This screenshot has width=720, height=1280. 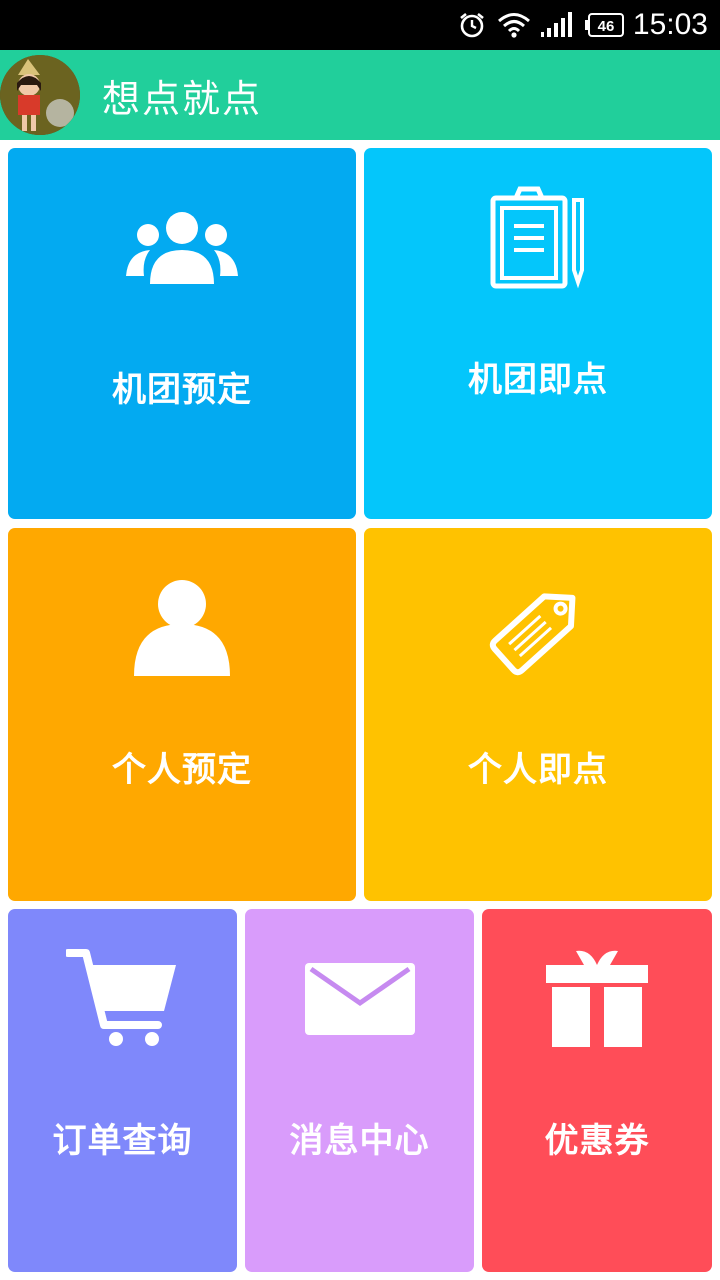 What do you see at coordinates (182, 630) in the screenshot?
I see `person-icon` at bounding box center [182, 630].